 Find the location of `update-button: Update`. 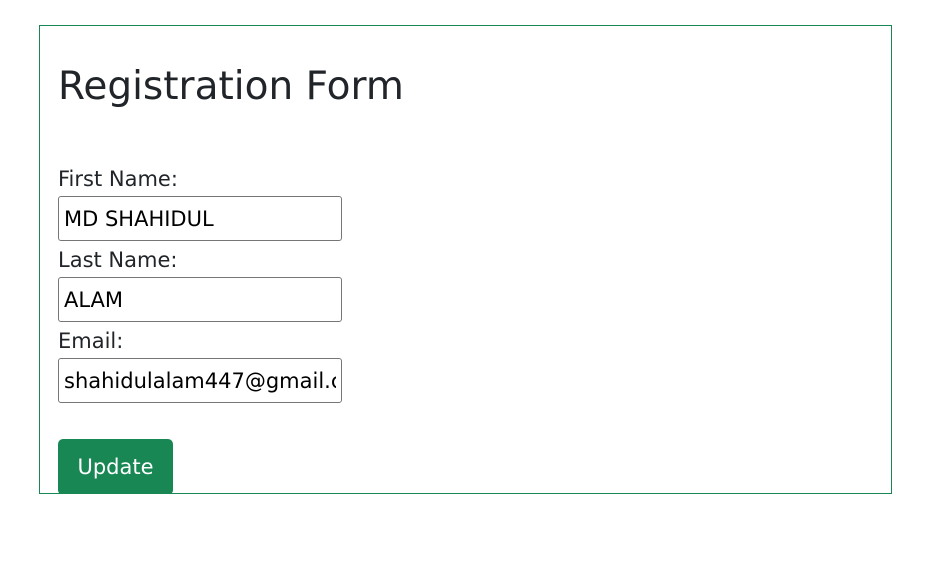

update-button: Update is located at coordinates (115, 466).